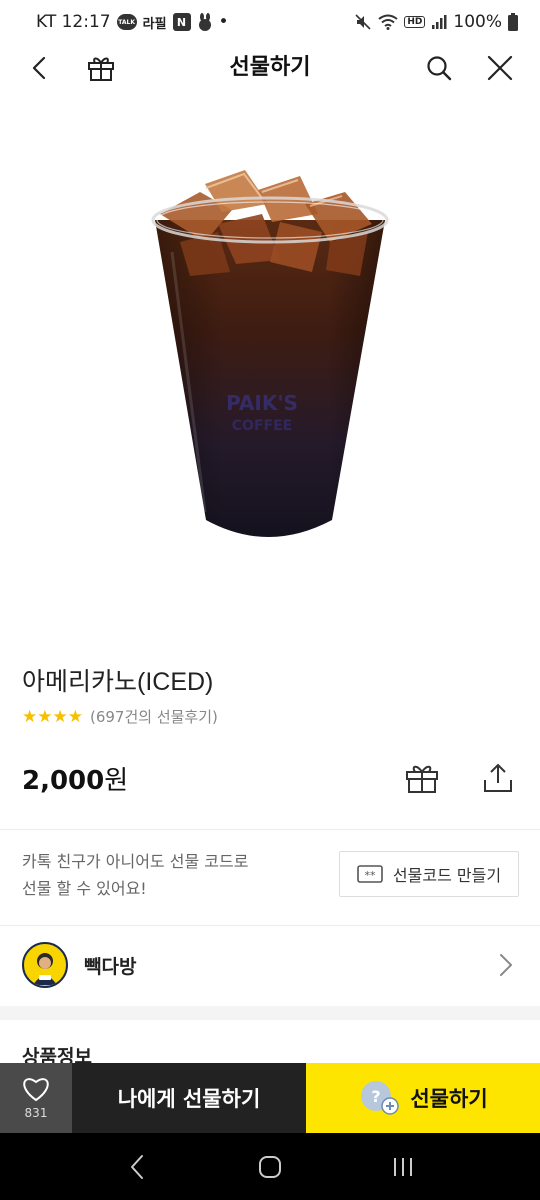 Image resolution: width=540 pixels, height=1200 pixels. I want to click on like-button: 831, so click(36, 1098).